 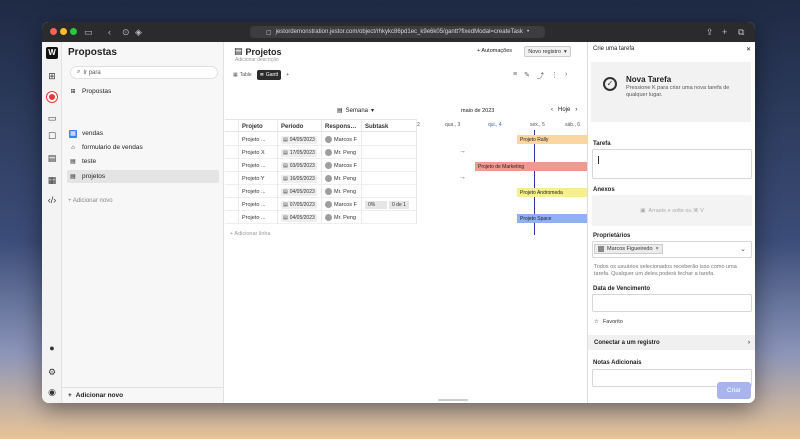 I want to click on attachments-dropzone: ▣ Arraste e solte ou ⌘ V, so click(x=672, y=210).